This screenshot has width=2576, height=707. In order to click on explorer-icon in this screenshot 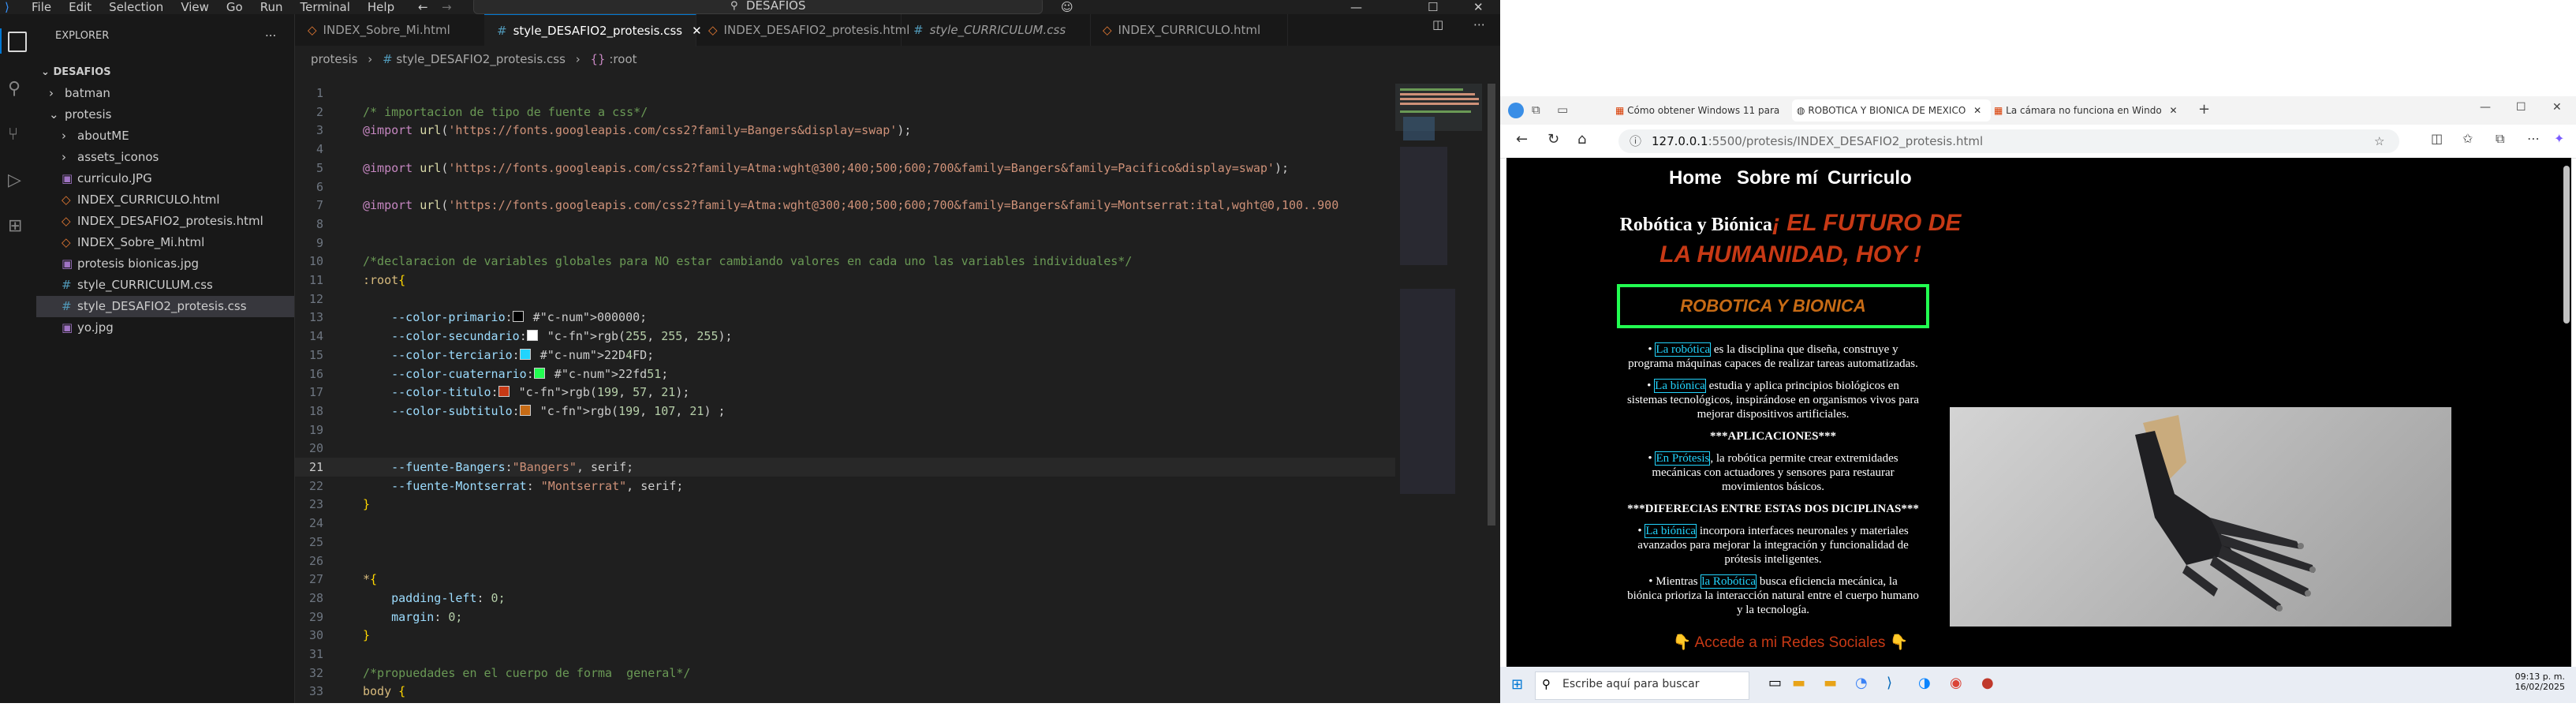, I will do `click(17, 42)`.